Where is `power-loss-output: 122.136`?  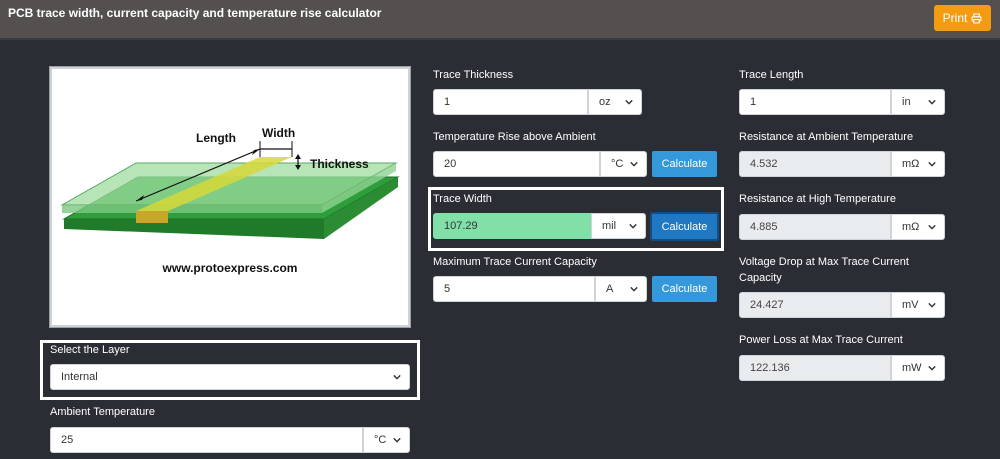
power-loss-output: 122.136 is located at coordinates (815, 368).